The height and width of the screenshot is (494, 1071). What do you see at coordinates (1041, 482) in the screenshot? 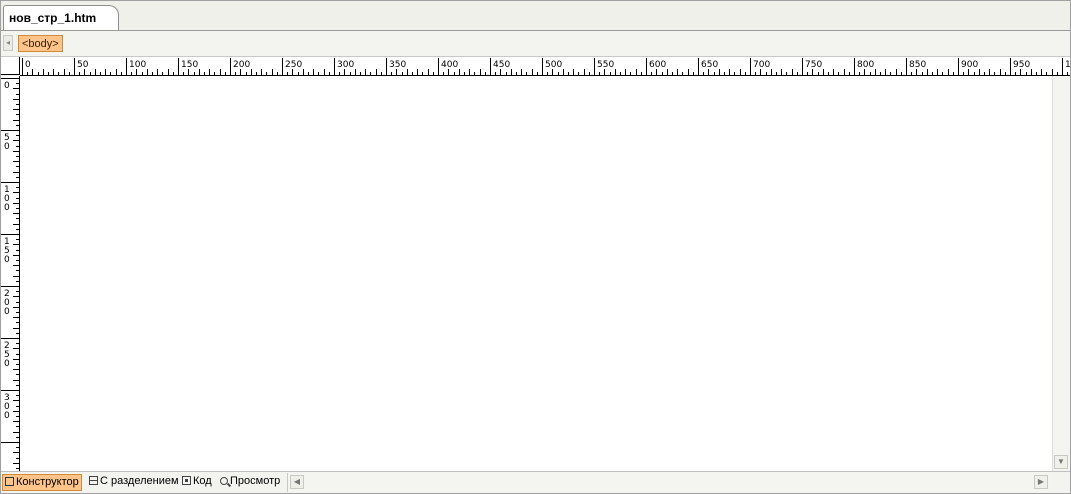
I see `arrow-right-icon: ▶` at bounding box center [1041, 482].